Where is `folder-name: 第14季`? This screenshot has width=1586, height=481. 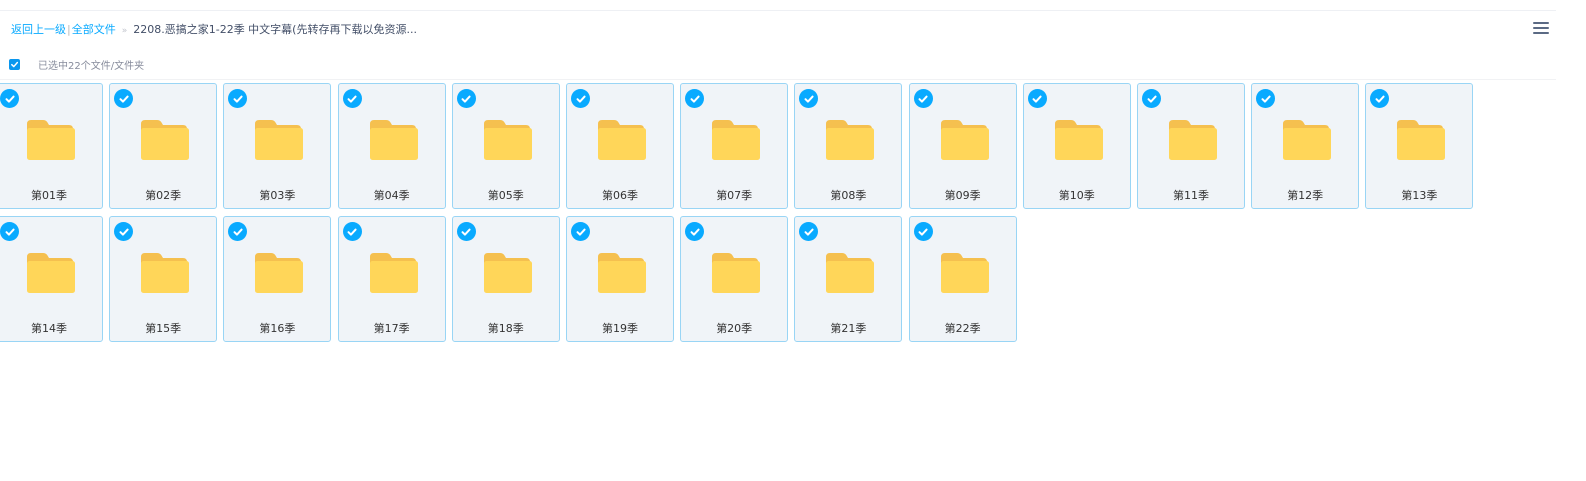 folder-name: 第14季 is located at coordinates (49, 328).